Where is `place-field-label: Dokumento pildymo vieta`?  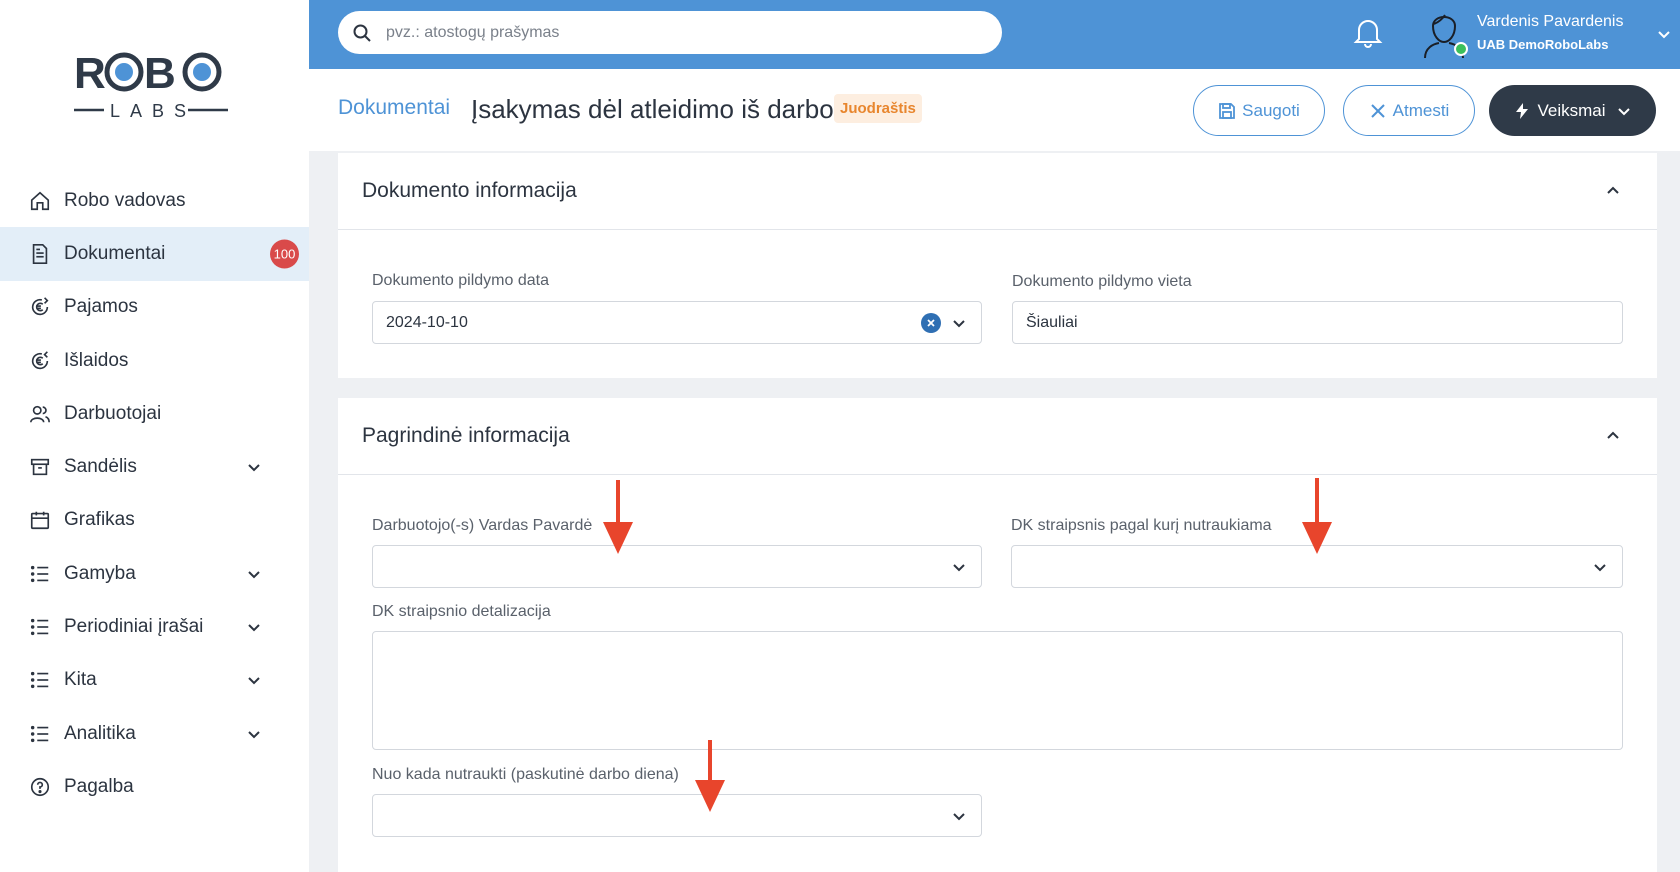 place-field-label: Dokumento pildymo vieta is located at coordinates (1102, 281).